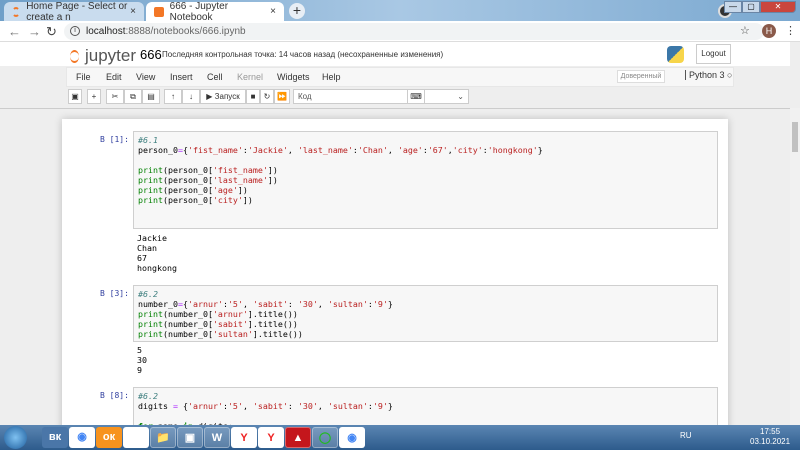 Image resolution: width=800 pixels, height=450 pixels. What do you see at coordinates (34, 31) in the screenshot?
I see `forward-icon: →` at bounding box center [34, 31].